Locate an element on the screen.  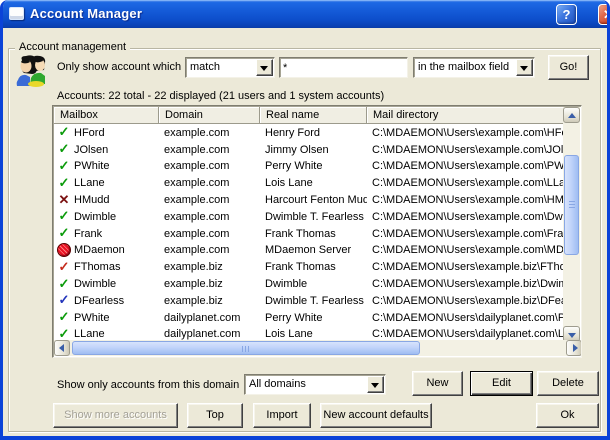
show-more-accounts-button: Show more accounts is located at coordinates (115, 415).